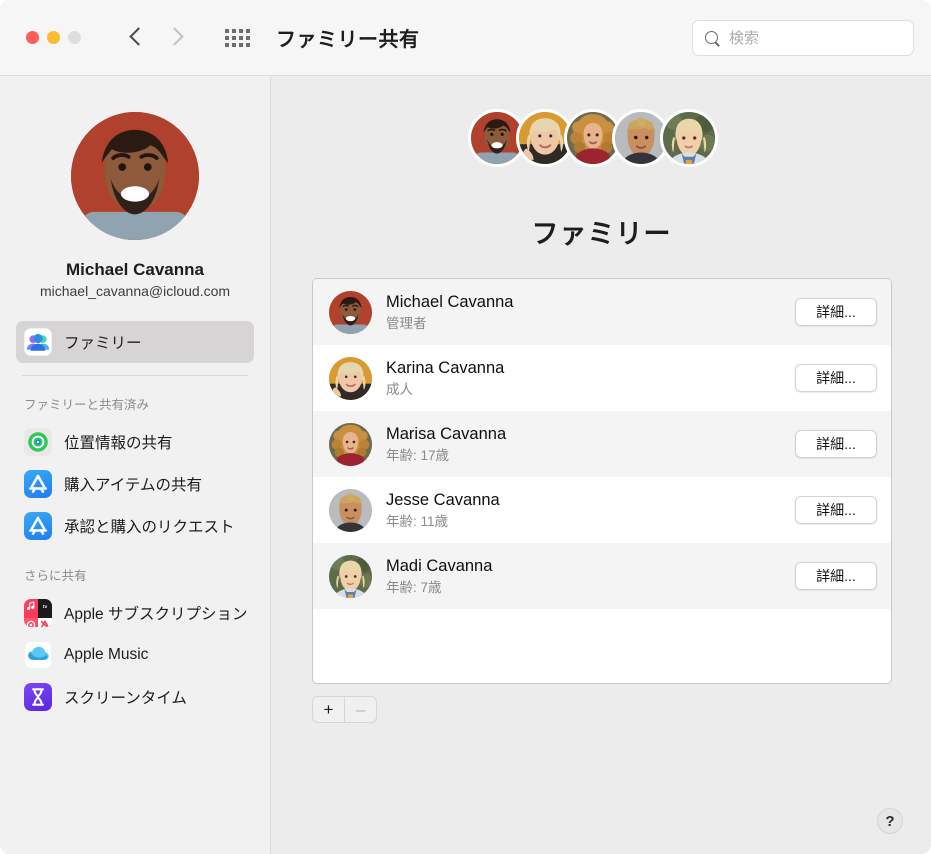 The image size is (931, 854). I want to click on sidebar-item-label: 位置情報の共有, so click(118, 443).